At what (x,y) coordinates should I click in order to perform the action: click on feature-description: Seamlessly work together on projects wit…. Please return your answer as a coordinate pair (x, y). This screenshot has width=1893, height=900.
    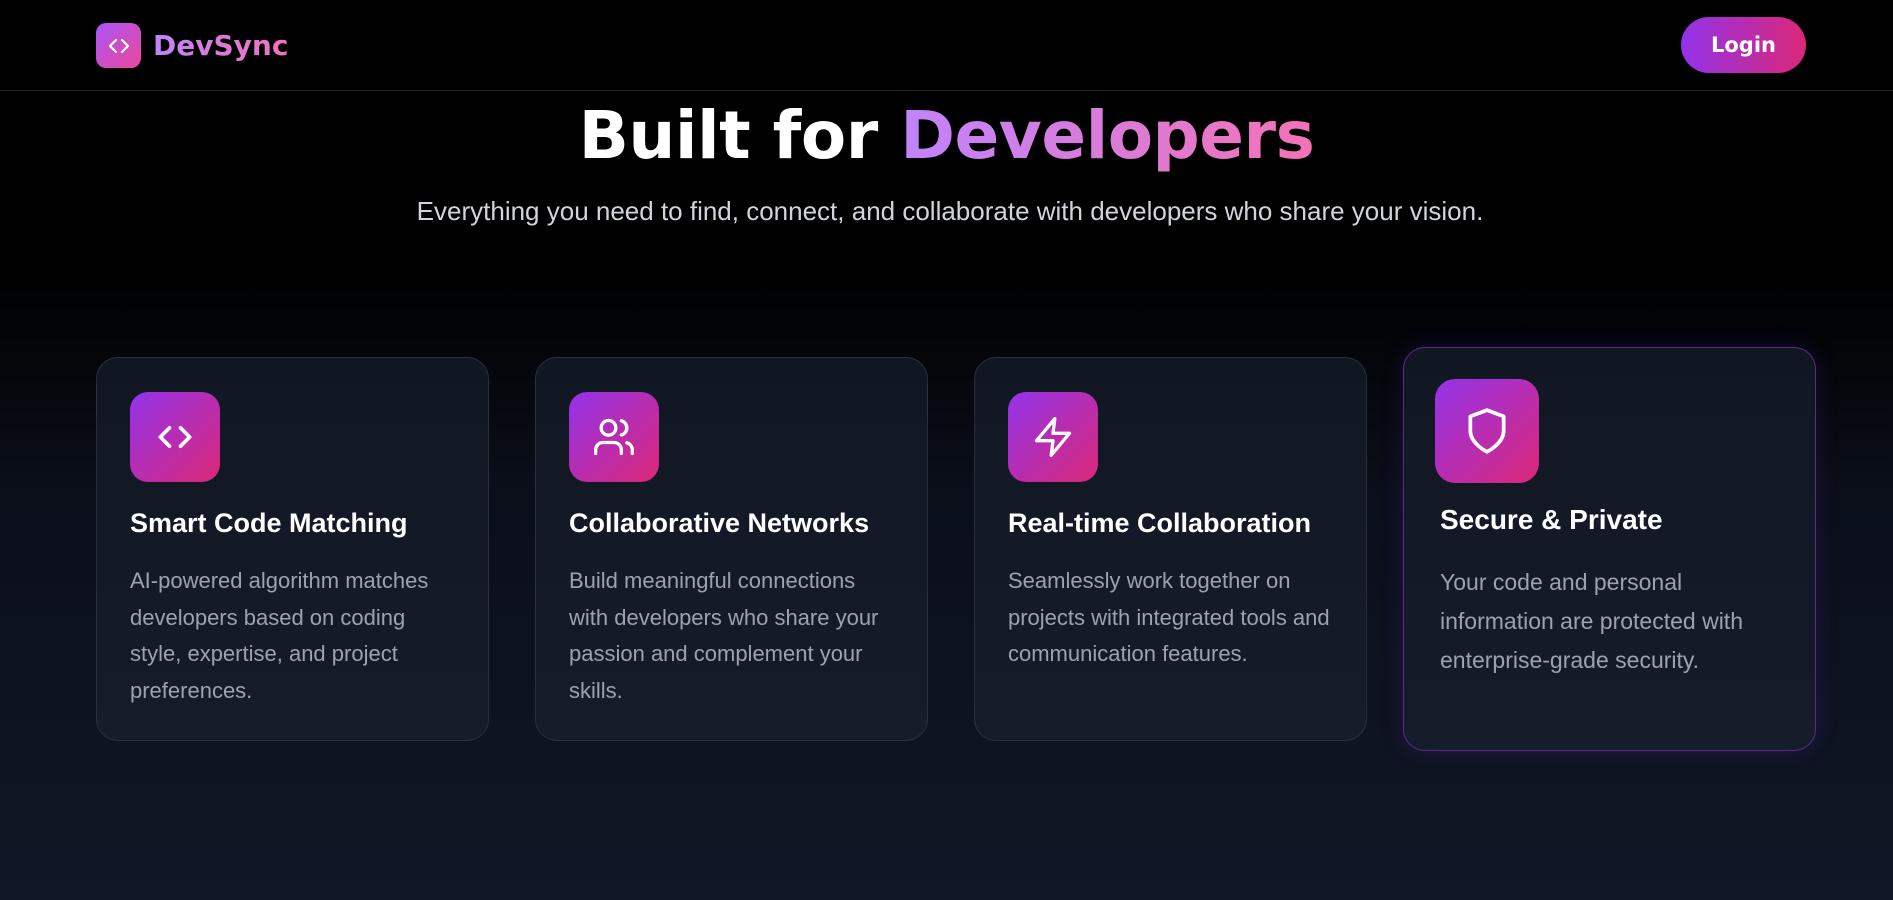
    Looking at the image, I should click on (1169, 617).